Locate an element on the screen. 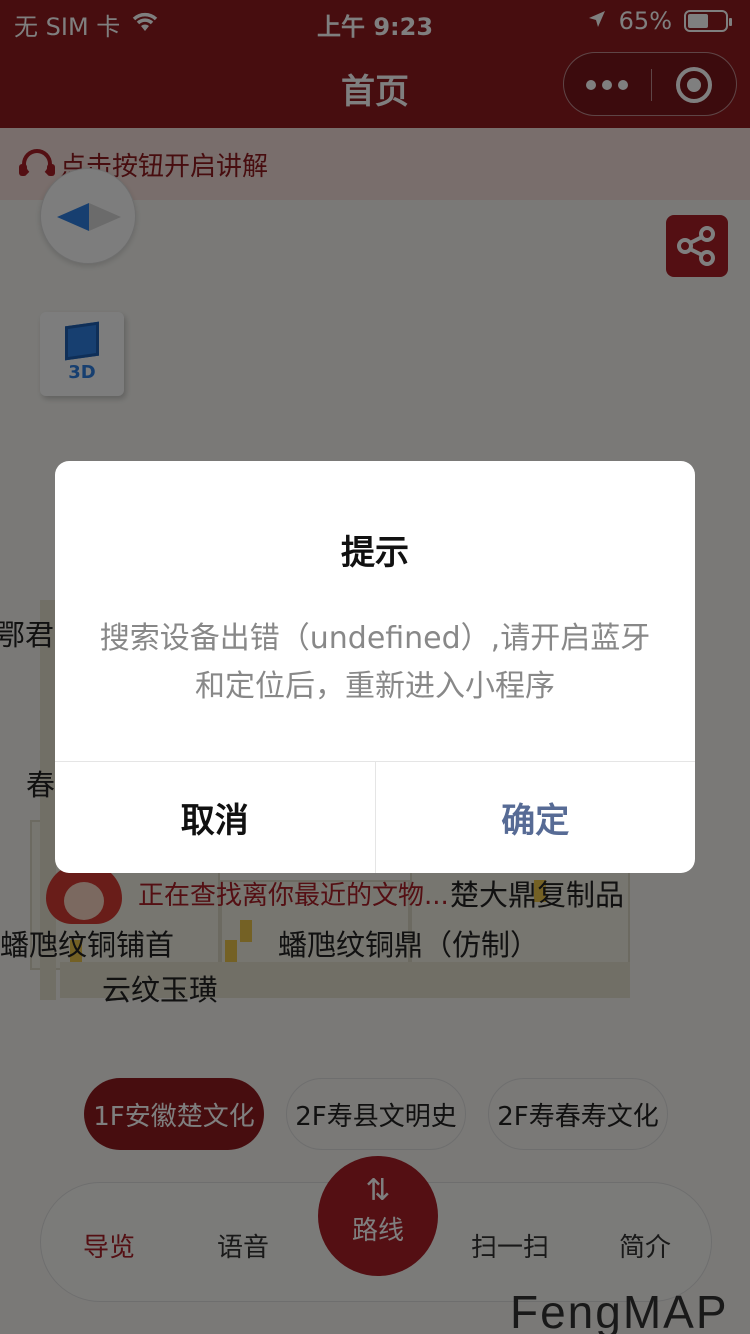 This screenshot has height=1334, width=750. dialog-title: 提示 is located at coordinates (375, 553).